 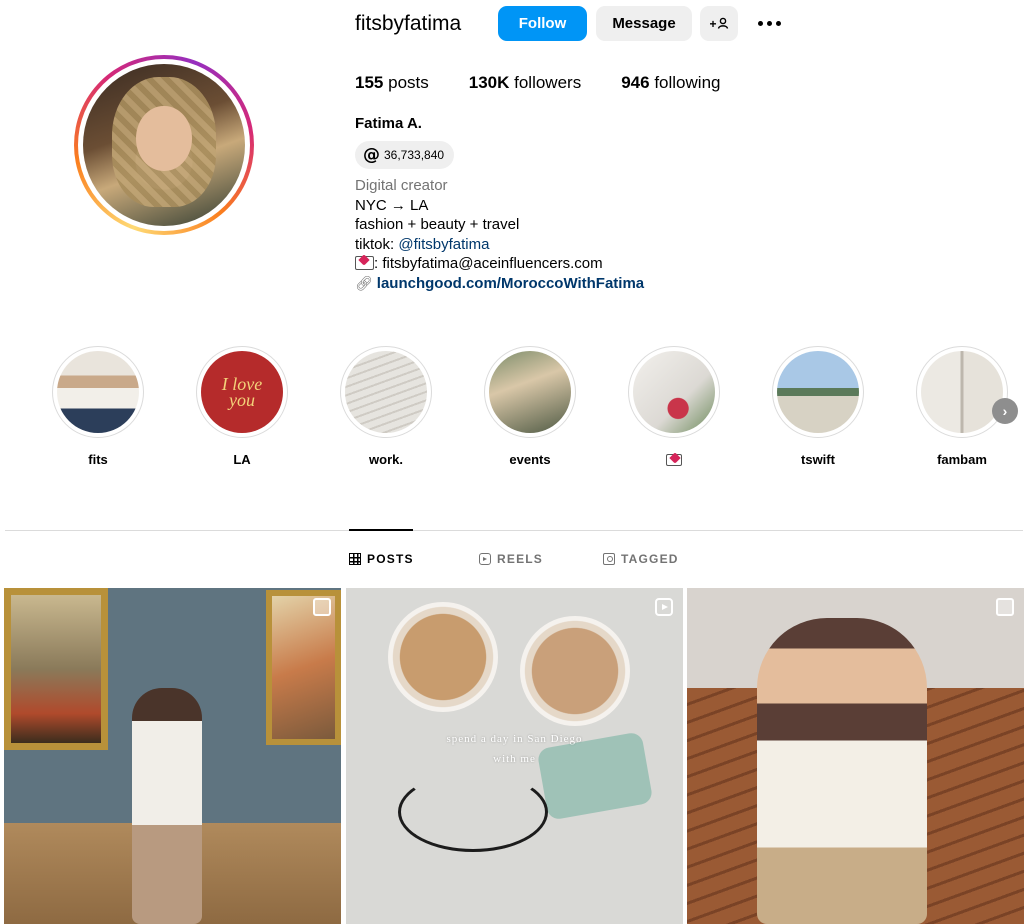 What do you see at coordinates (499, 264) in the screenshot?
I see `bio-email: : fitsbyfatima@aceinfluencers.com` at bounding box center [499, 264].